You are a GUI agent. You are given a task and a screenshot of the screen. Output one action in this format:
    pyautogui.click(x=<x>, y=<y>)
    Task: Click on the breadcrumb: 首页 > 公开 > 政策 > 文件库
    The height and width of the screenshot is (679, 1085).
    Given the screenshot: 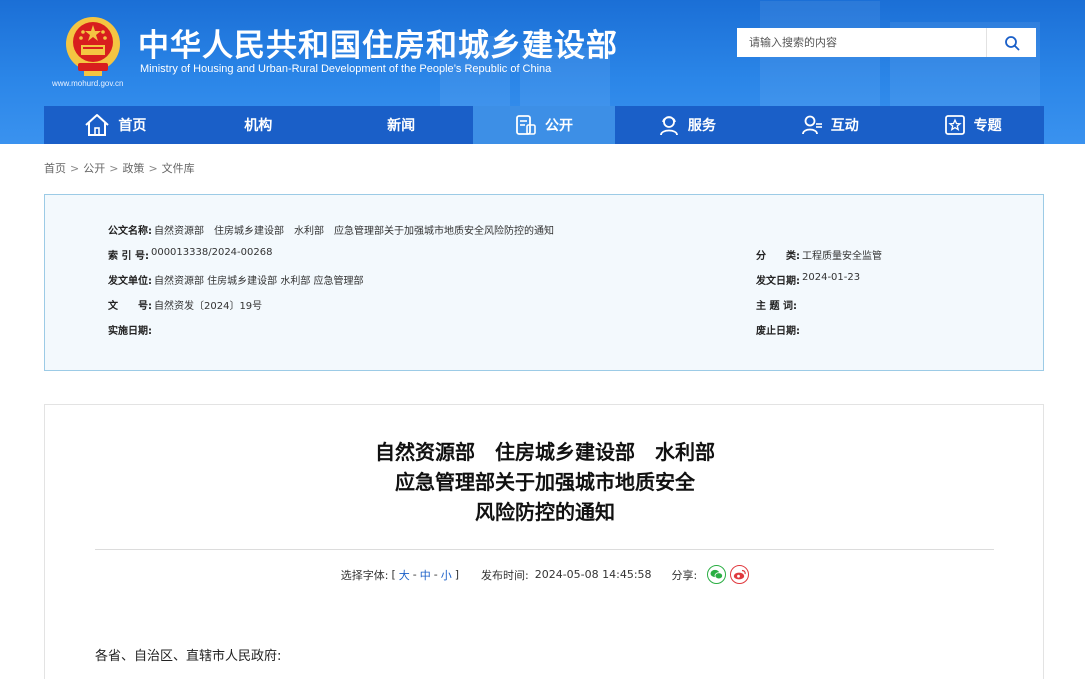 What is the action you would take?
    pyautogui.click(x=119, y=168)
    